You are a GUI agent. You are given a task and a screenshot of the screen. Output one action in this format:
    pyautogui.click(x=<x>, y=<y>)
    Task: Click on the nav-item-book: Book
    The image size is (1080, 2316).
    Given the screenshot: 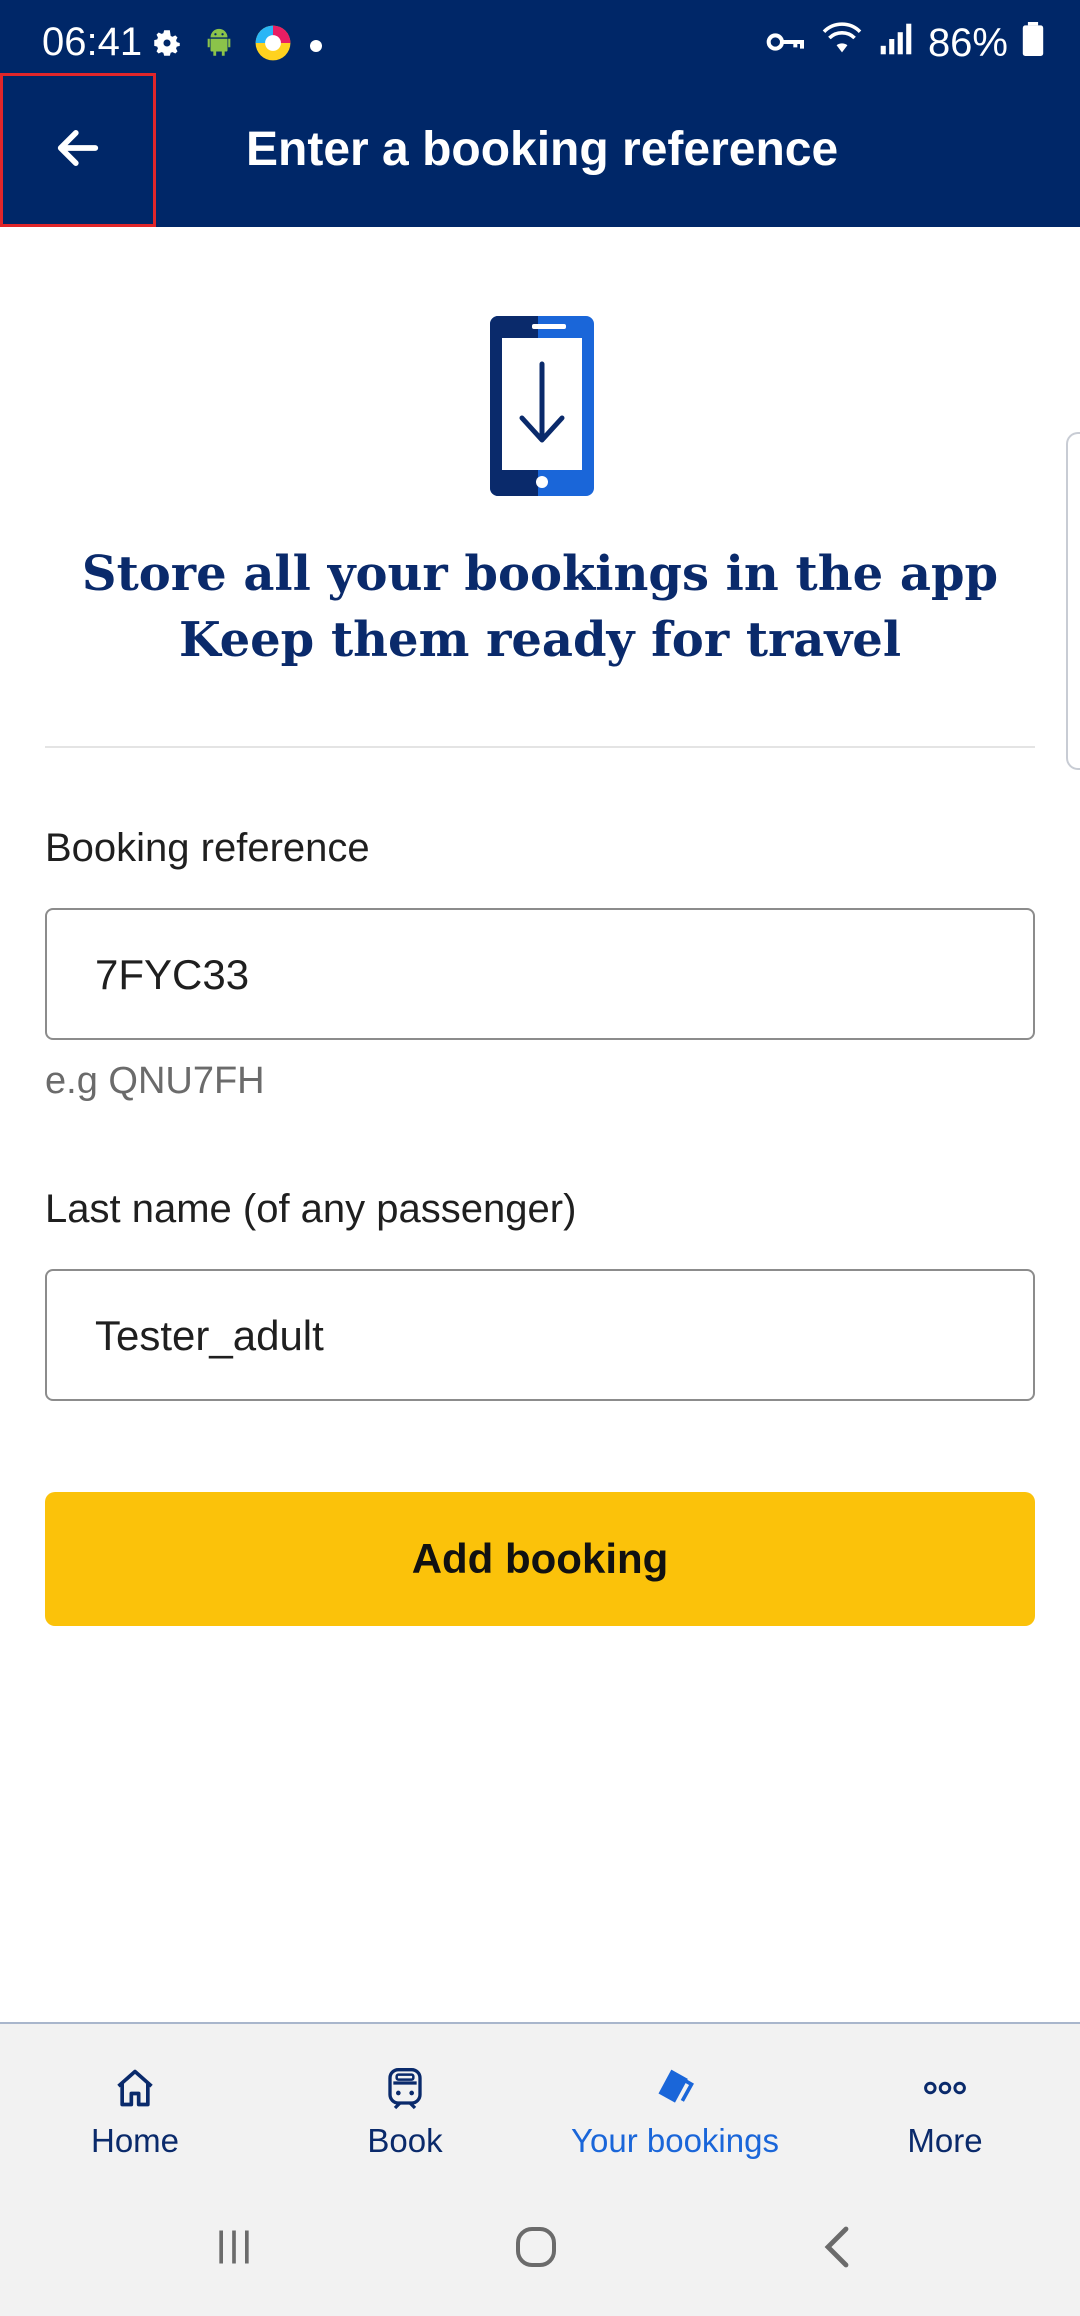 What is the action you would take?
    pyautogui.click(x=405, y=2103)
    